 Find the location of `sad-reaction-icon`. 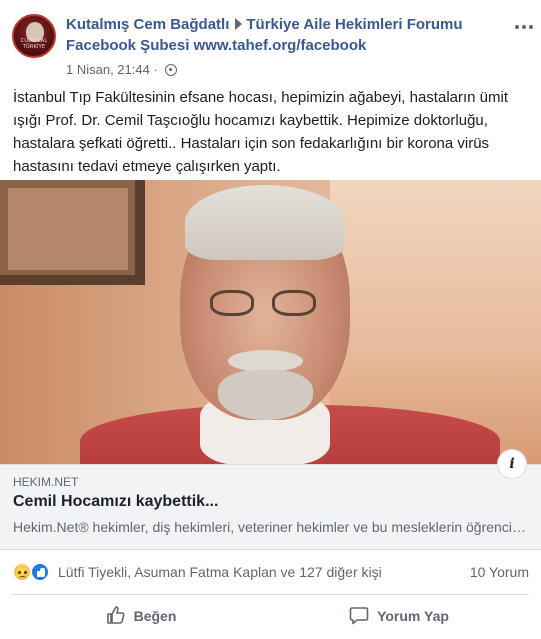

sad-reaction-icon is located at coordinates (22, 572).